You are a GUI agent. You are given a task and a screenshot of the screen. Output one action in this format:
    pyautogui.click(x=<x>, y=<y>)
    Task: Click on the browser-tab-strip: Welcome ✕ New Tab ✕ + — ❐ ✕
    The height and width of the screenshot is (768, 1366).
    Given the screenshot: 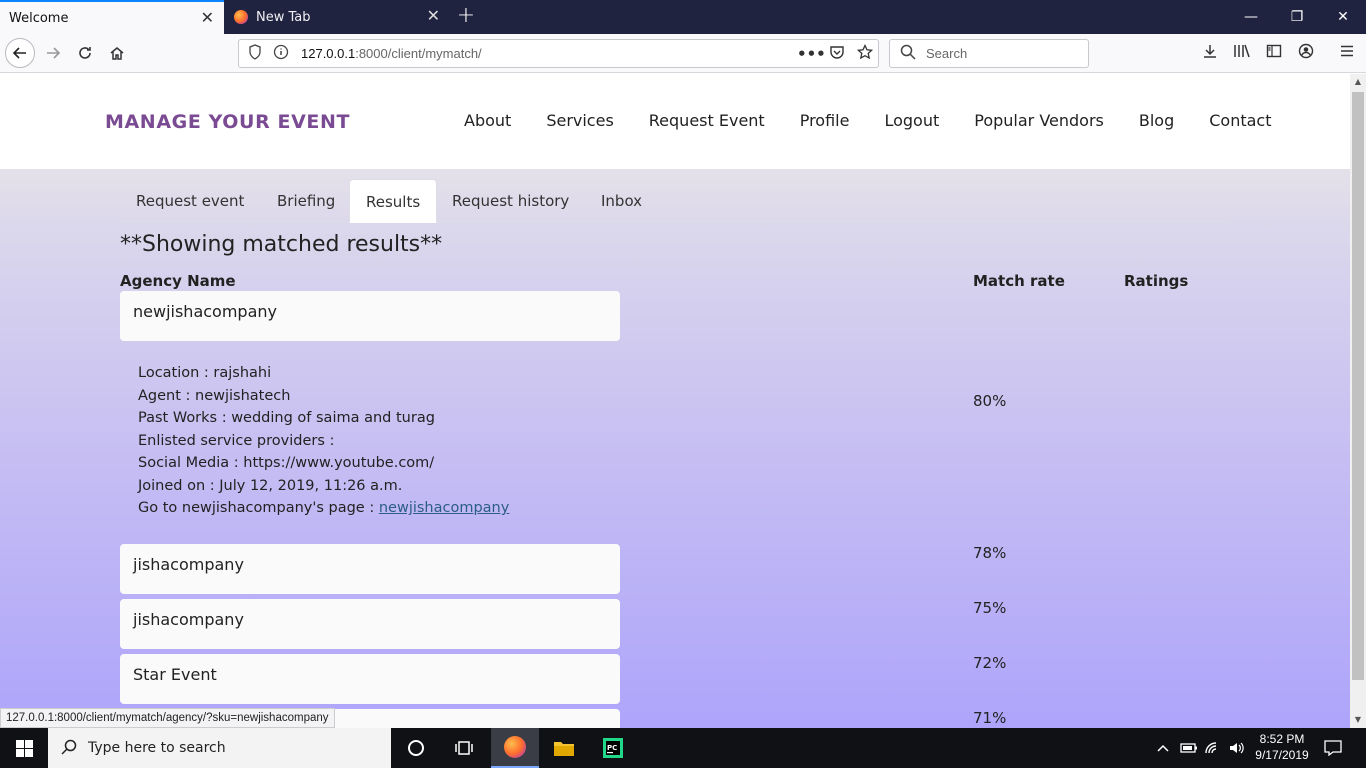 What is the action you would take?
    pyautogui.click(x=683, y=17)
    